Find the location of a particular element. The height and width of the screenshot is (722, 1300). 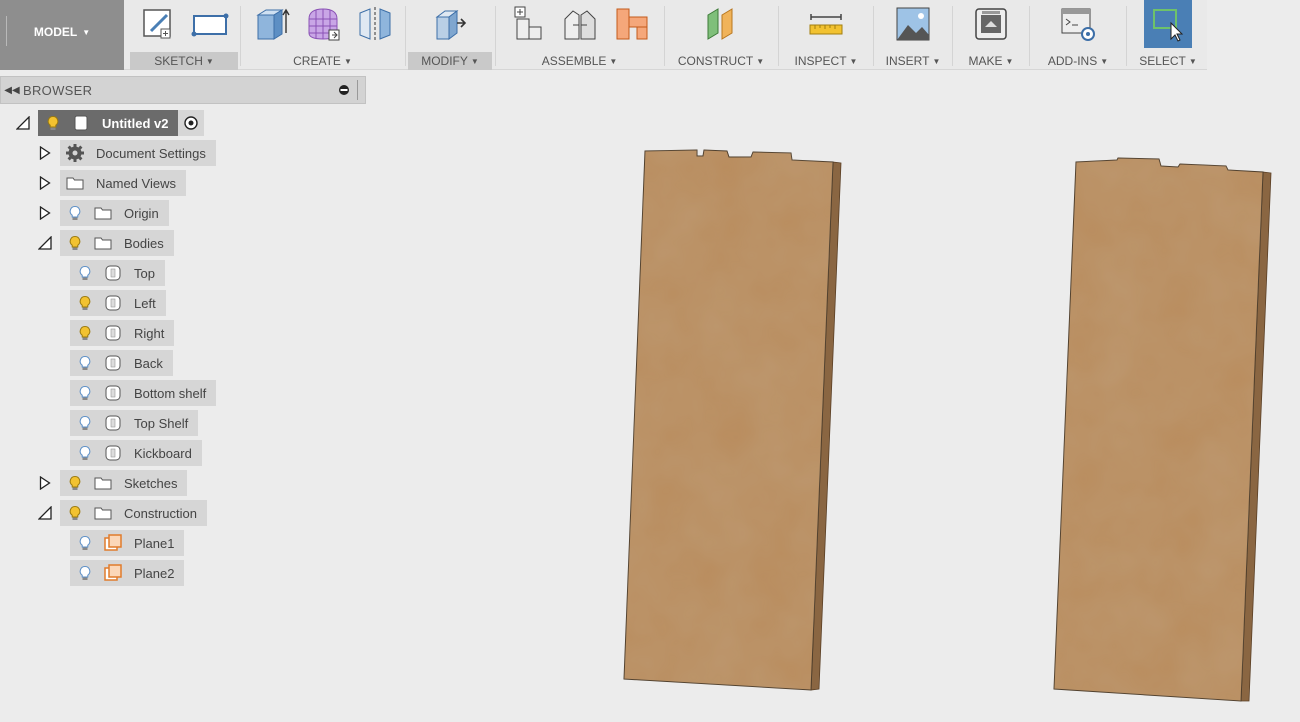

board-left-panel is located at coordinates (732, 420).